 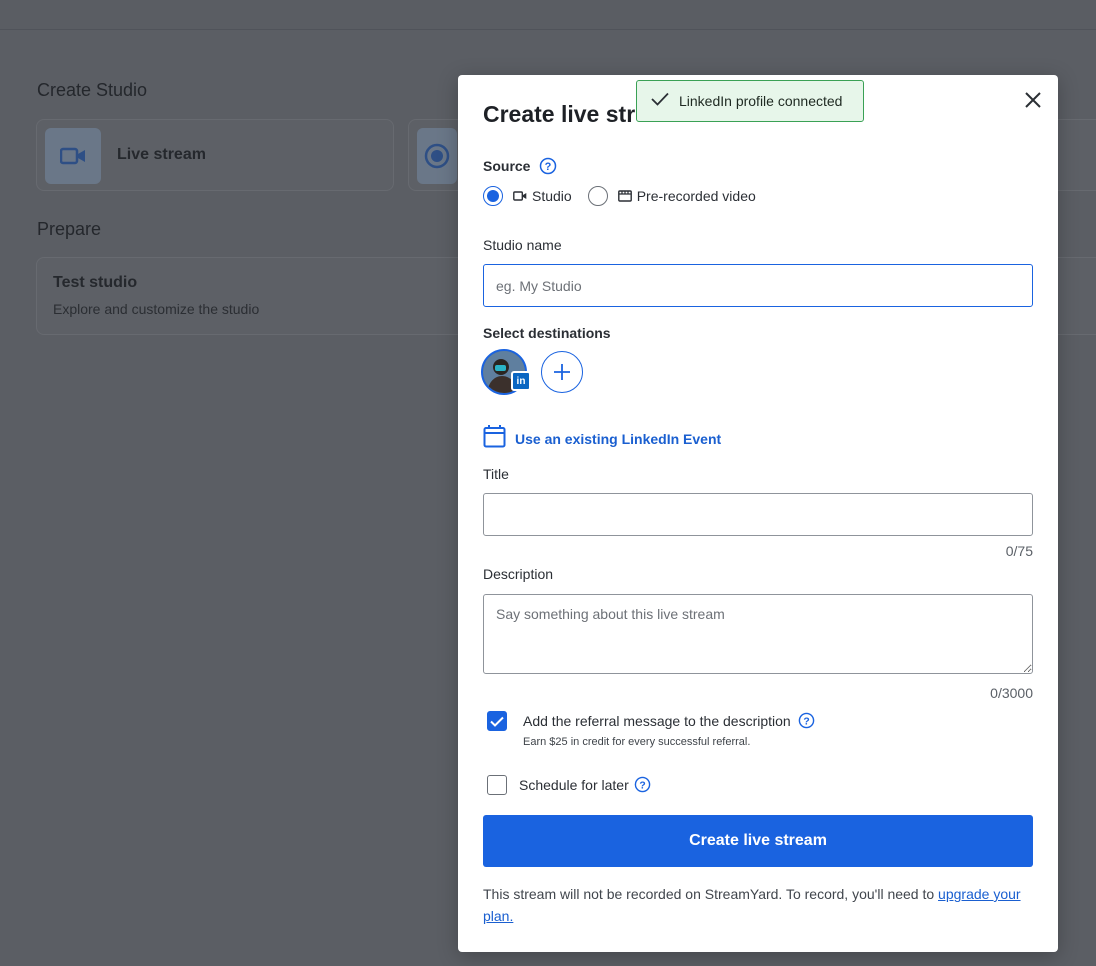 I want to click on prepare-heading: Prepare, so click(x=69, y=229).